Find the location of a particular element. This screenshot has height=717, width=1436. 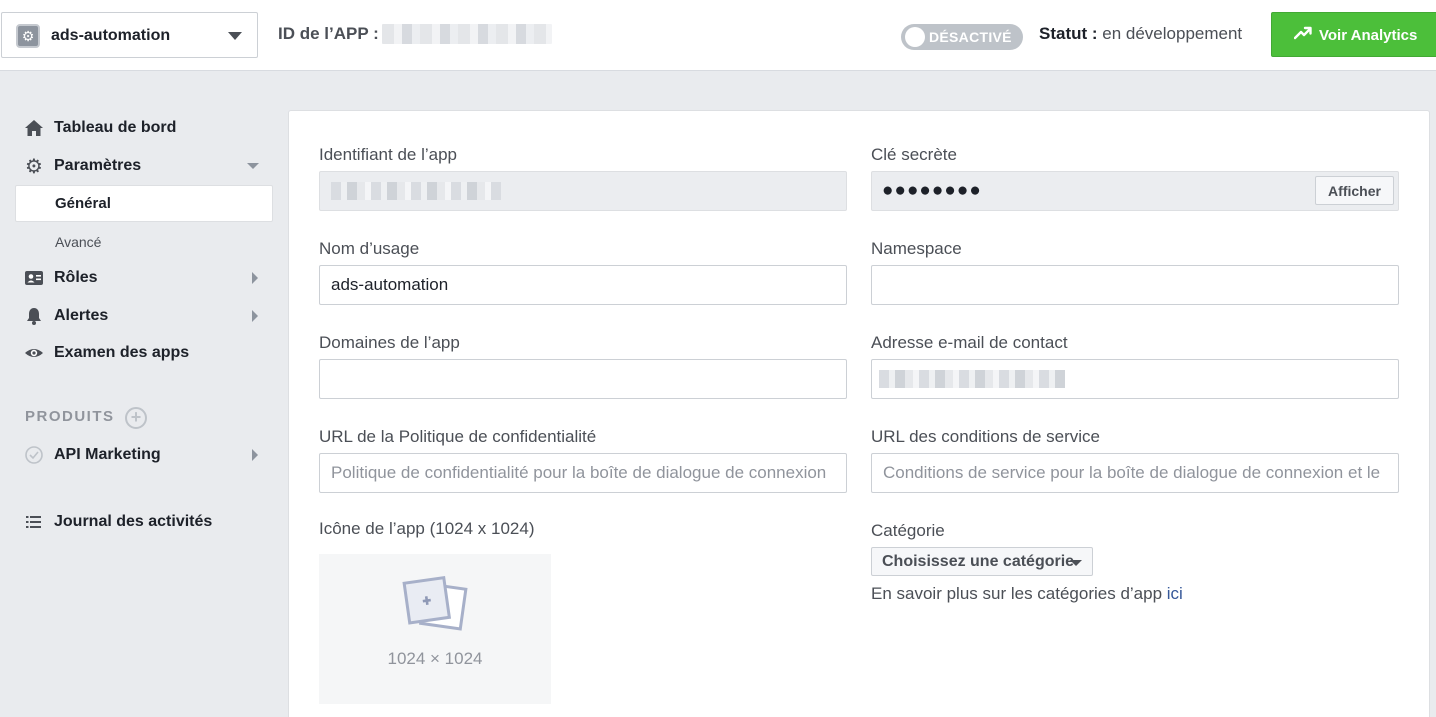

app-id-field-label: Identifiant de l’app is located at coordinates (388, 154).